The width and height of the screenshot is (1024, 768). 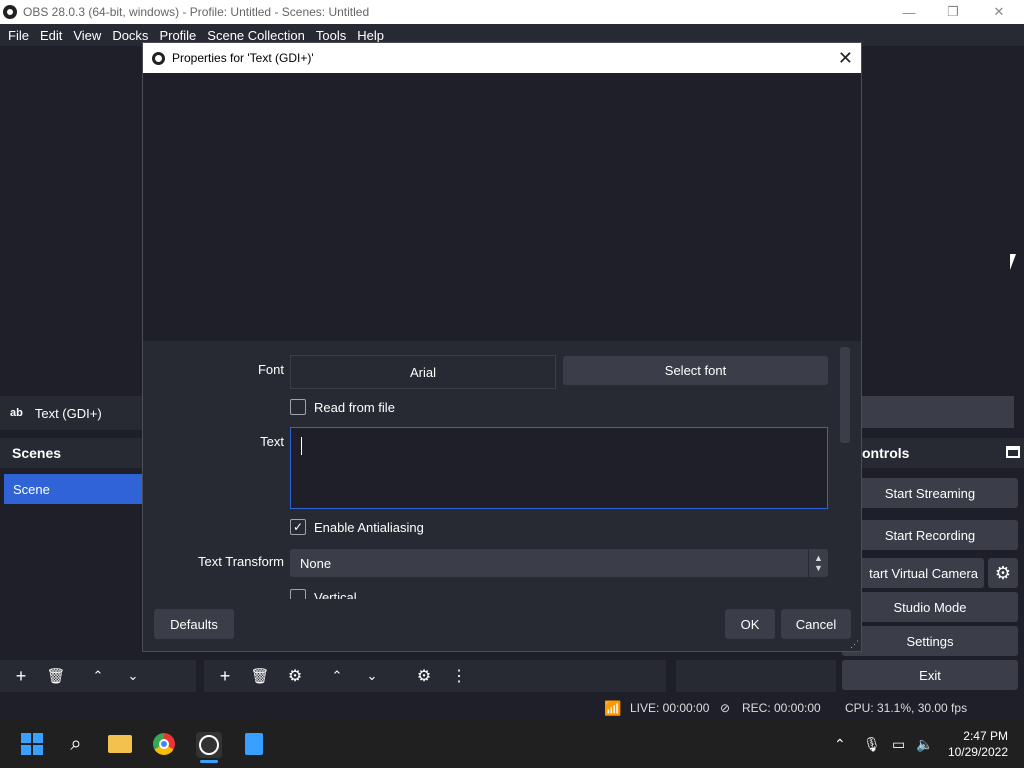 I want to click on remove-source-button: 🗑, so click(x=260, y=676).